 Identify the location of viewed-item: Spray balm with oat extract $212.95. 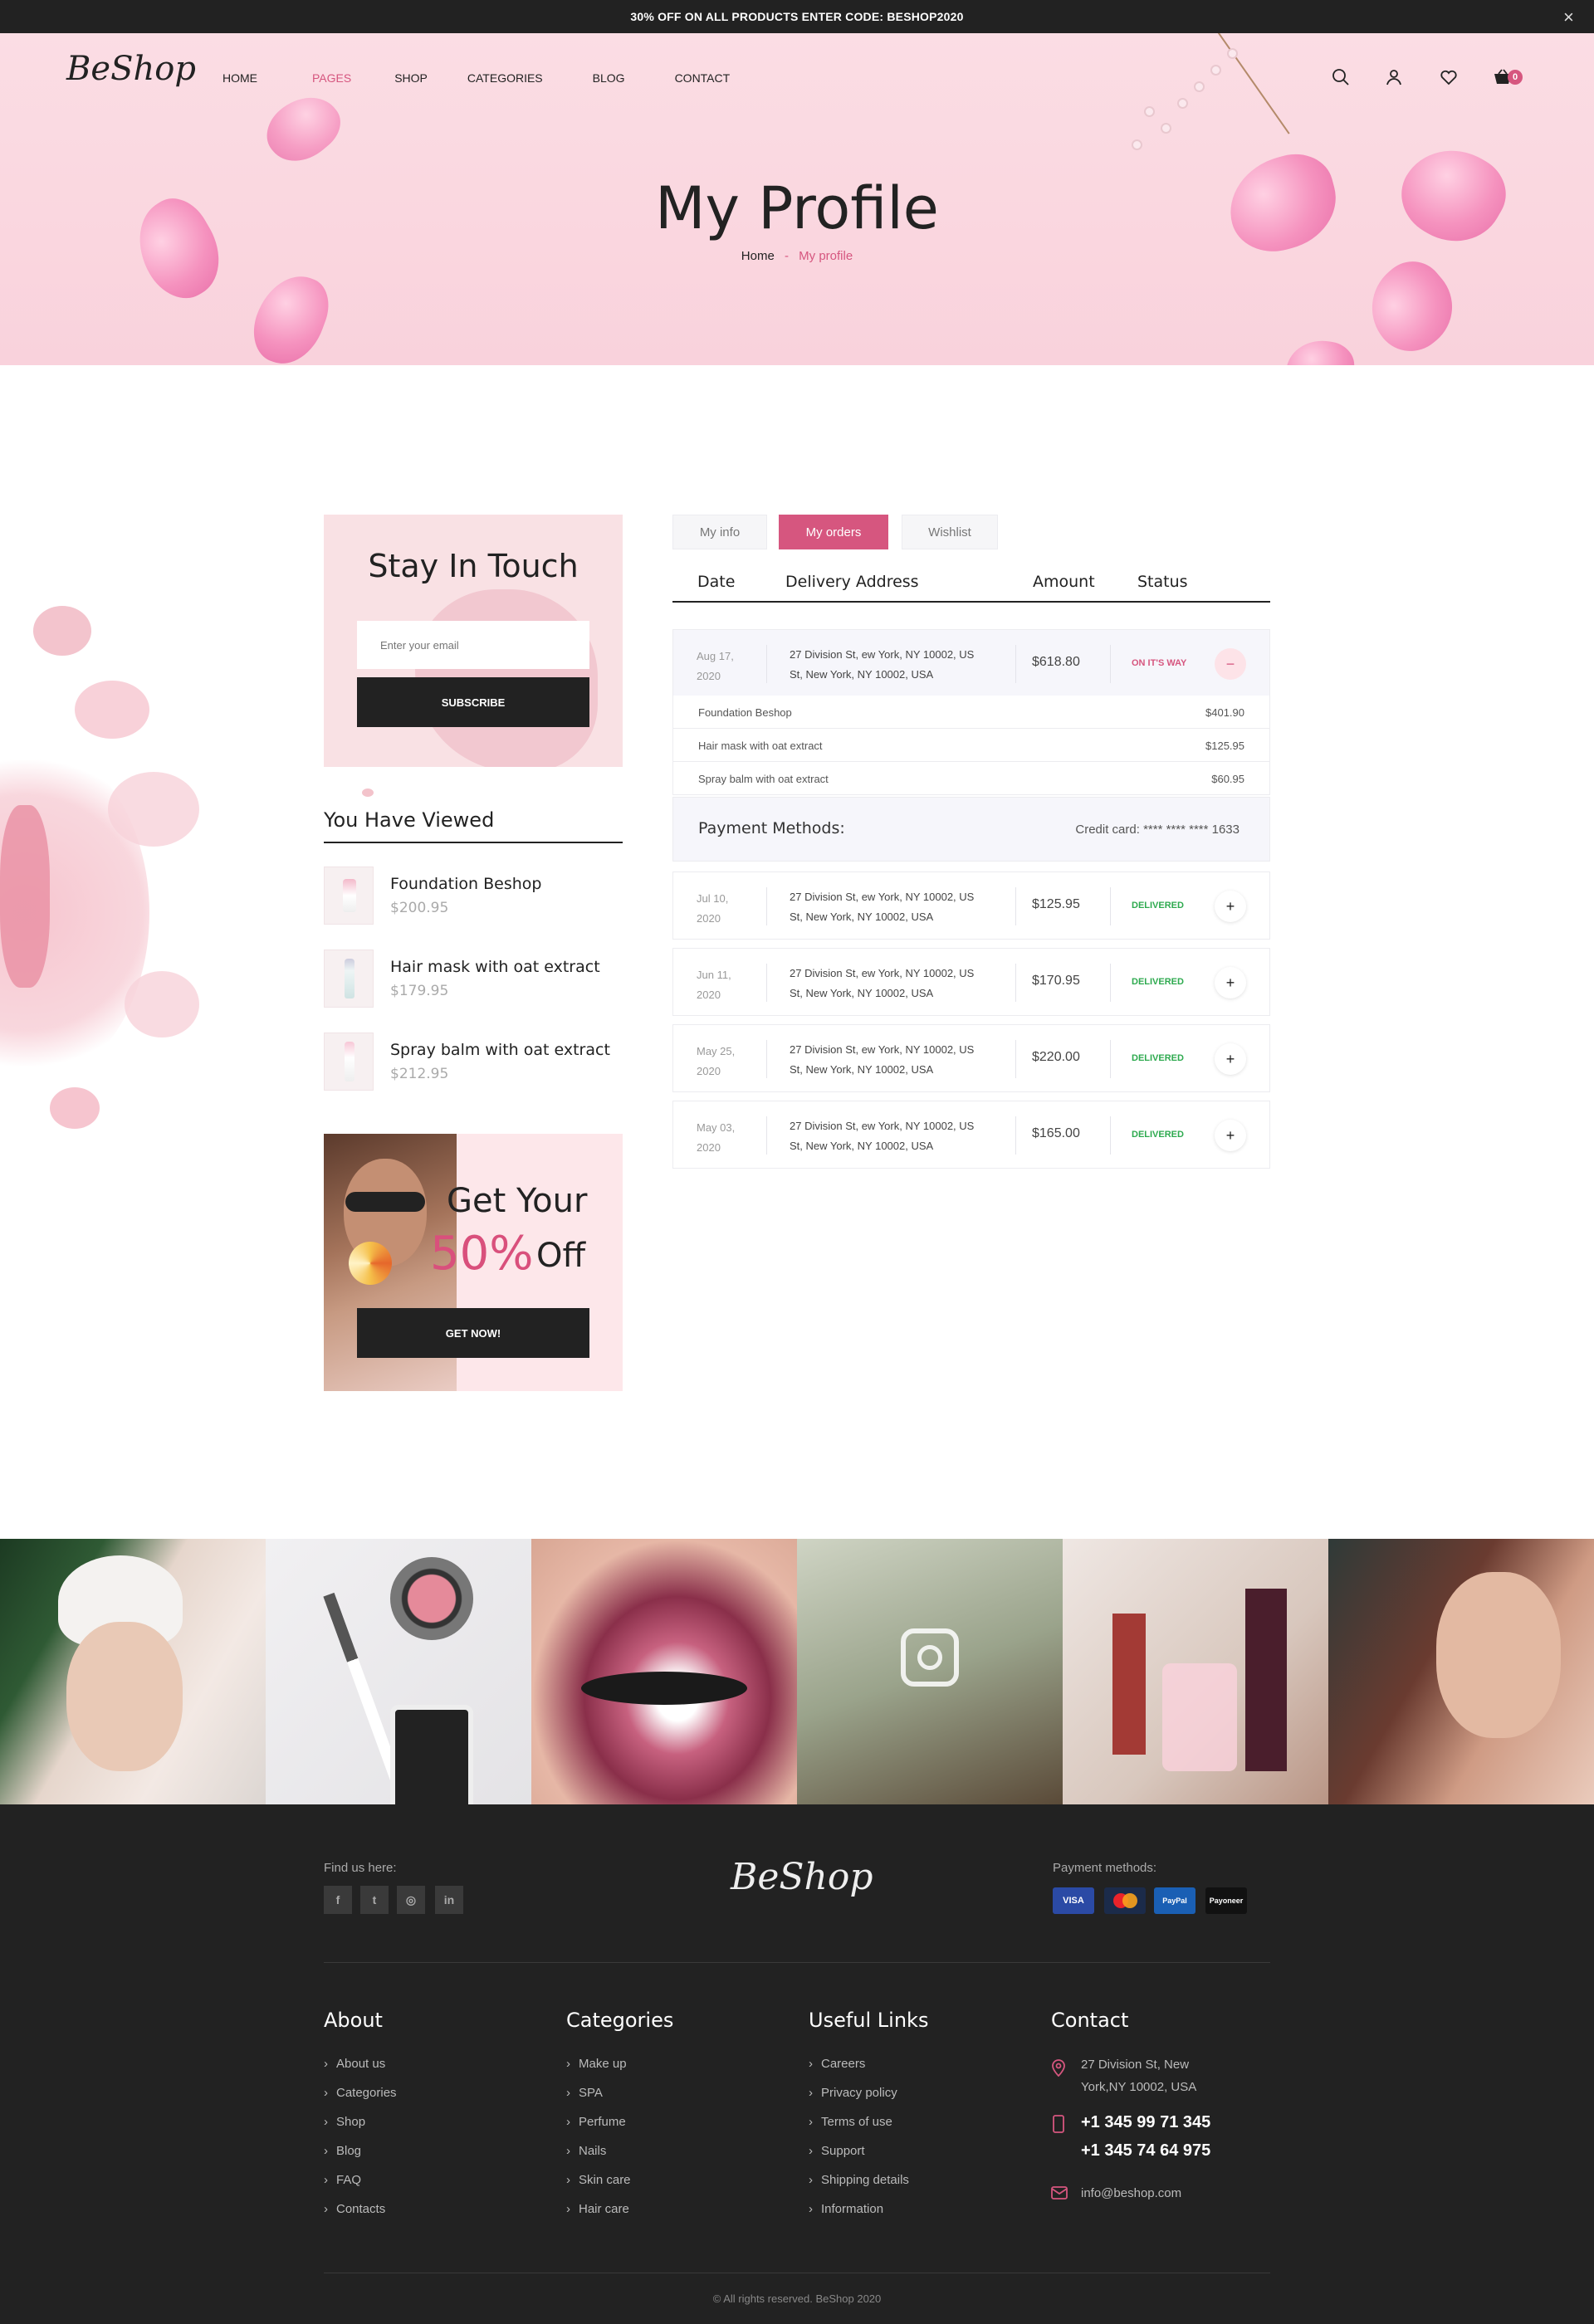
(473, 1062).